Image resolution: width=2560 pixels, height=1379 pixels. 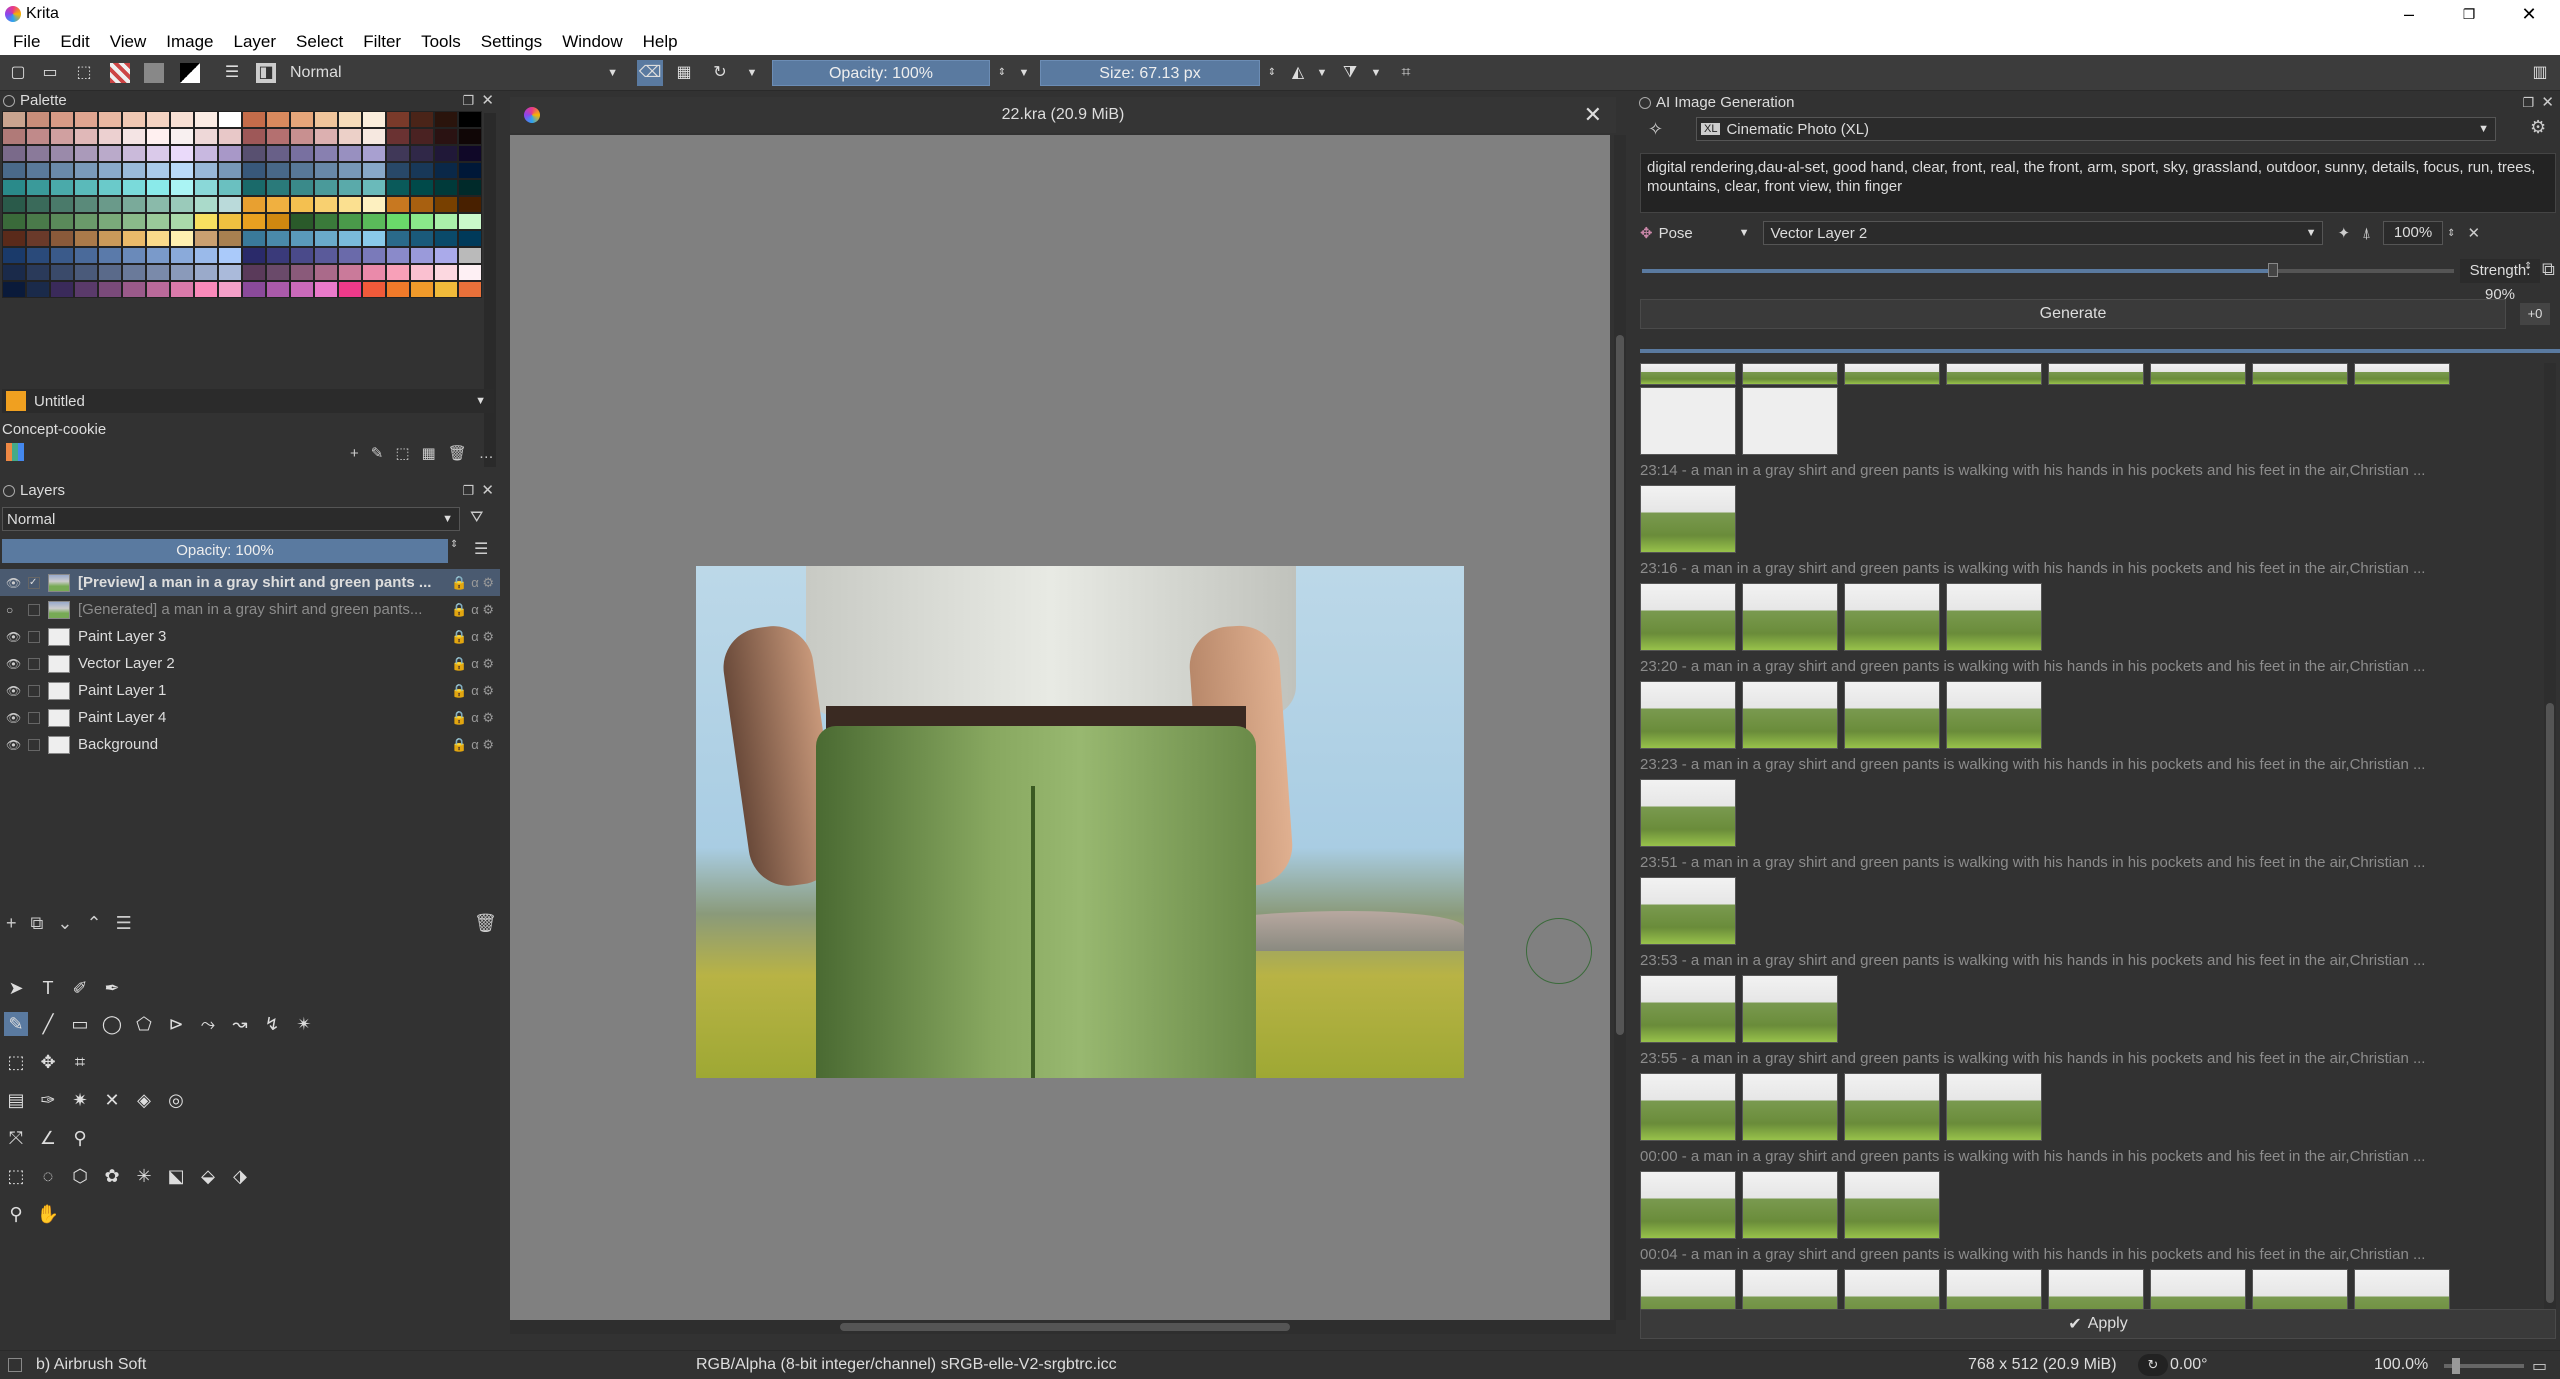 I want to click on menu-settings: Settings, so click(x=511, y=41).